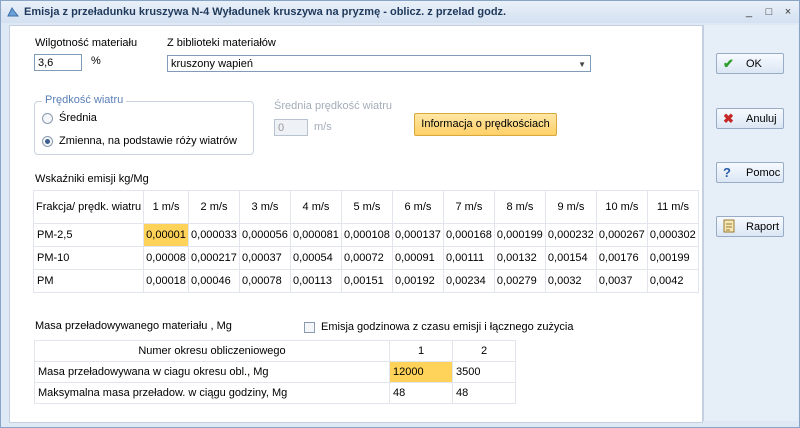  I want to click on col-header: 9 m/s, so click(570, 207).